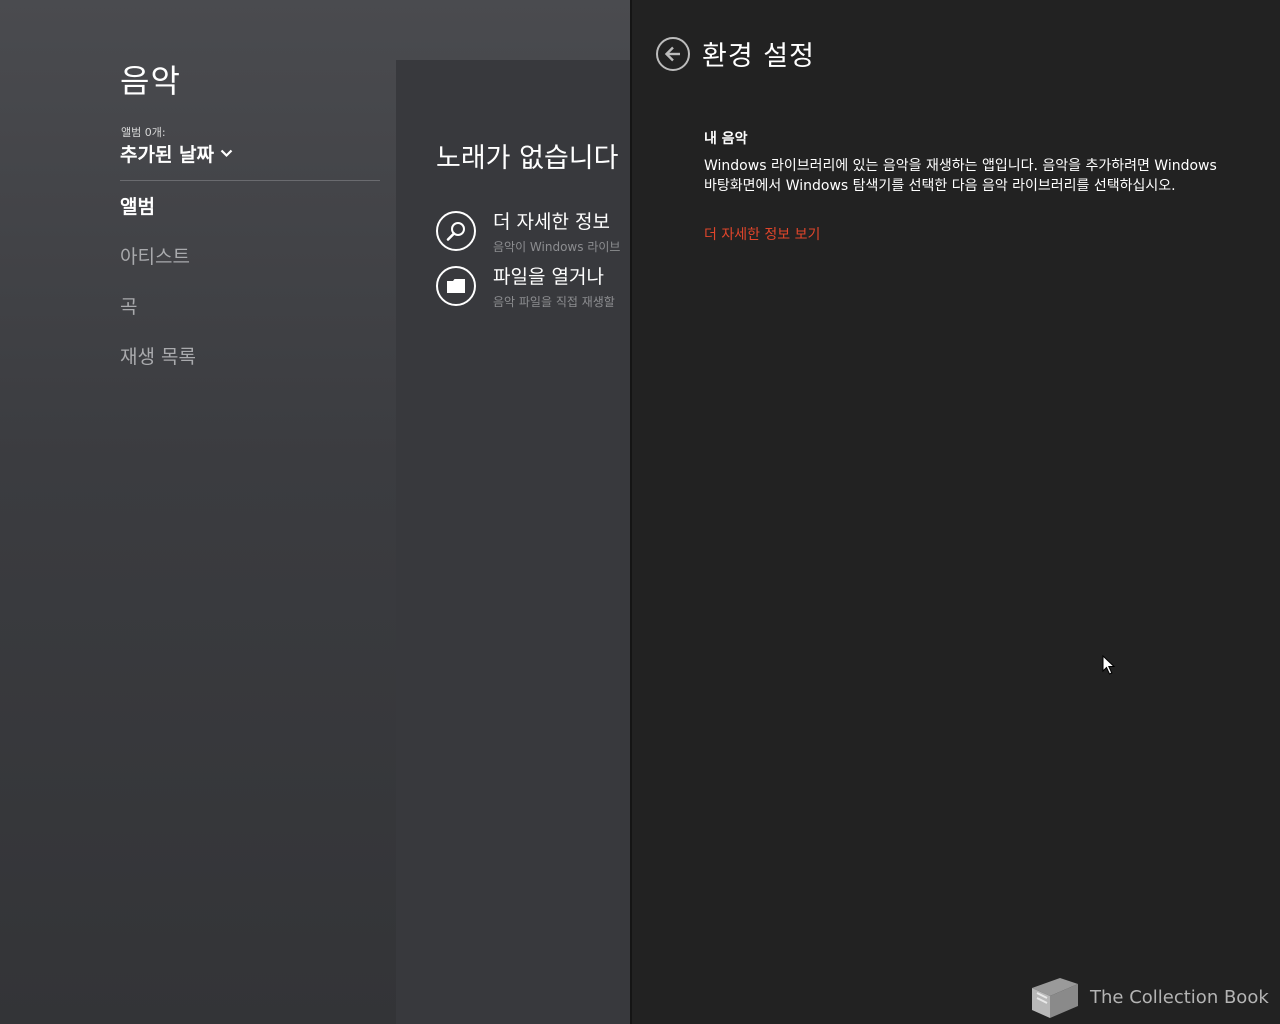 The height and width of the screenshot is (1024, 1280). What do you see at coordinates (137, 205) in the screenshot?
I see `nav-item-albums: 앨범` at bounding box center [137, 205].